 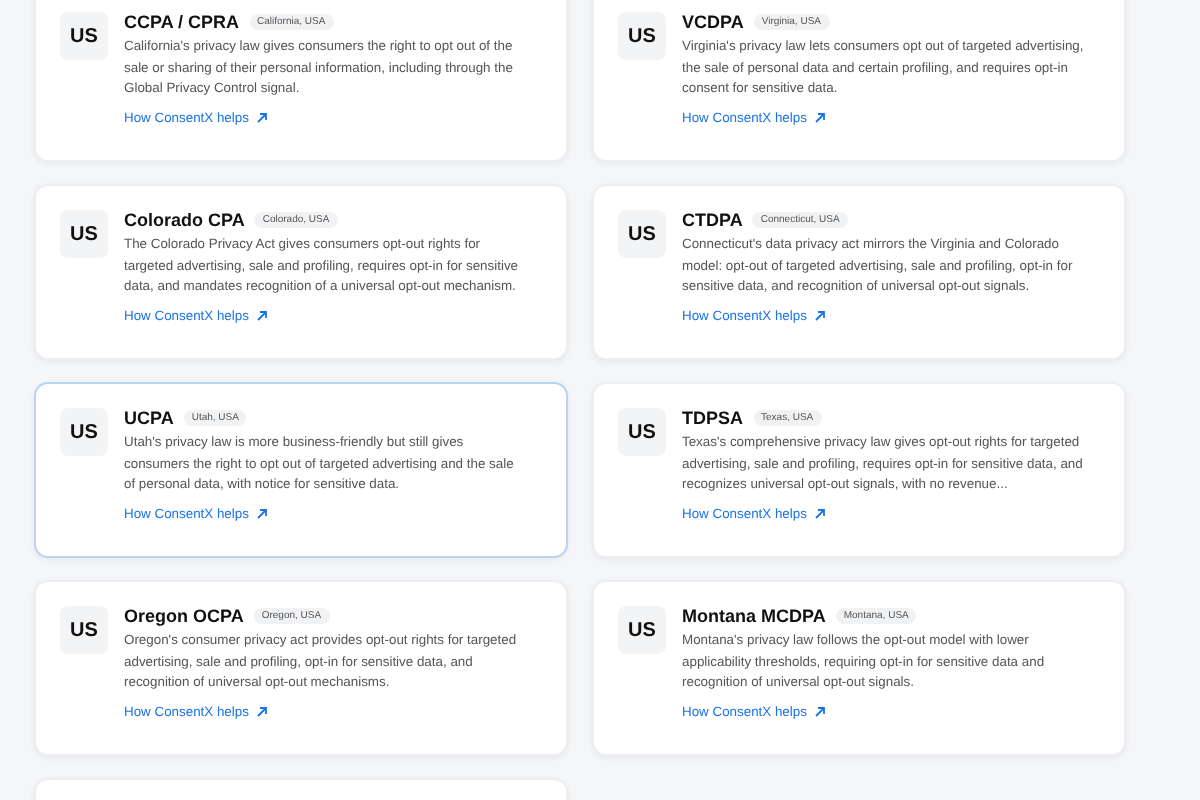 I want to click on law-title: UCPA, so click(x=149, y=418).